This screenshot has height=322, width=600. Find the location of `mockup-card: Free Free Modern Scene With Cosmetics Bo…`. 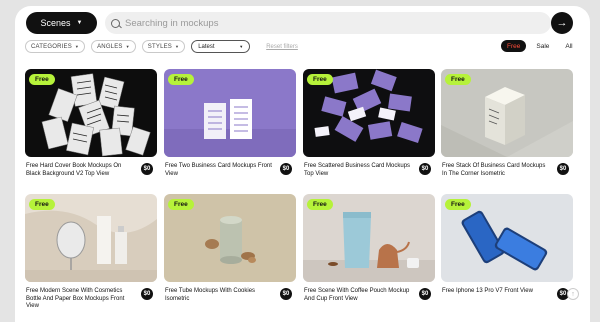

mockup-card: Free Free Modern Scene With Cosmetics Bo… is located at coordinates (91, 251).